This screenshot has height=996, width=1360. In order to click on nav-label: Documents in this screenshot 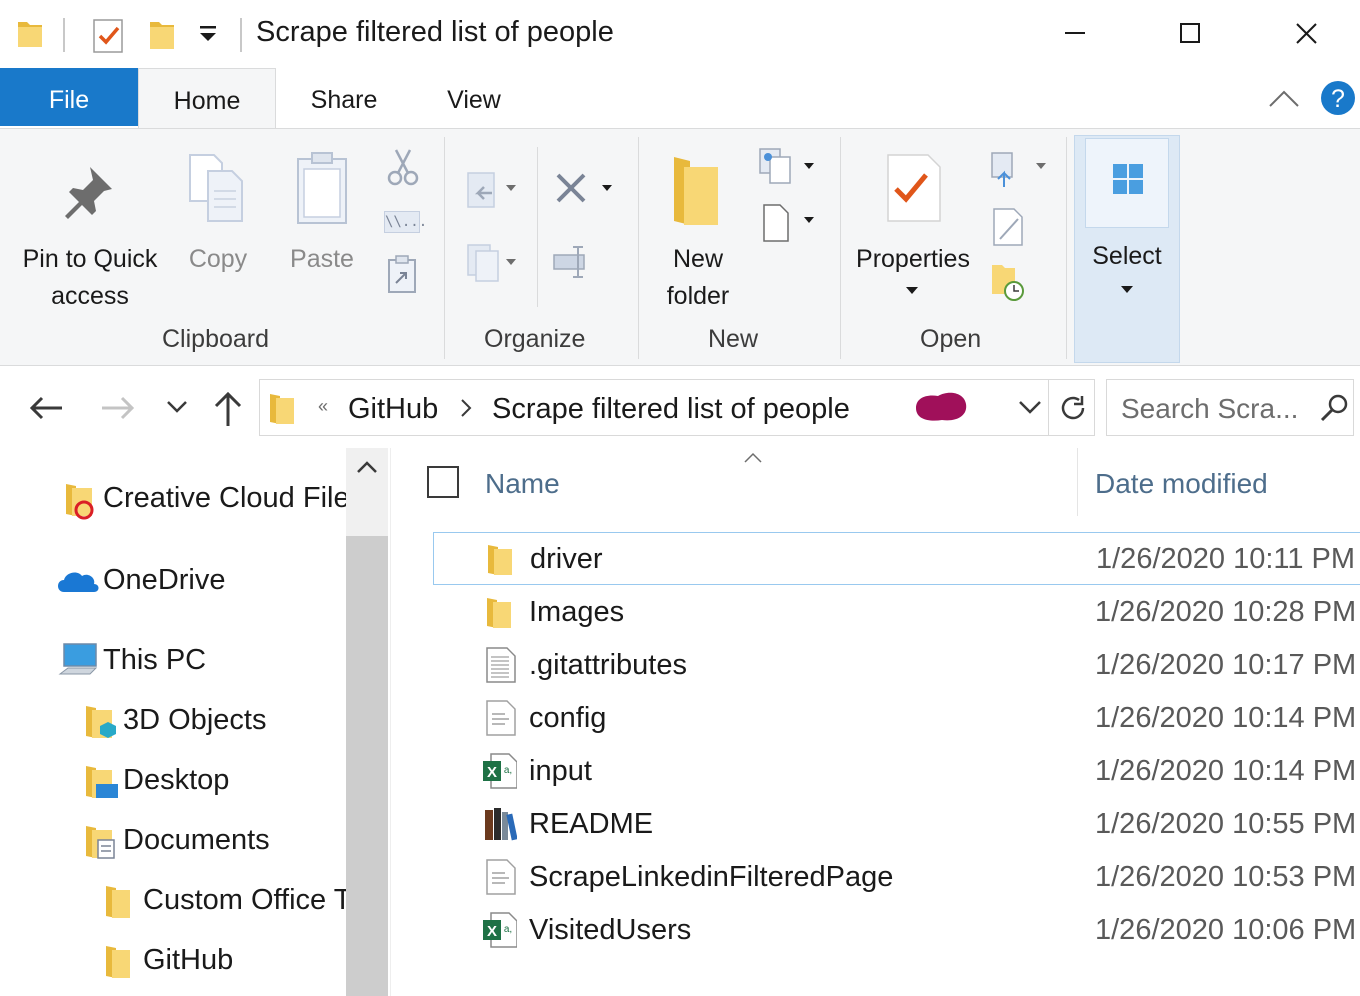, I will do `click(196, 840)`.